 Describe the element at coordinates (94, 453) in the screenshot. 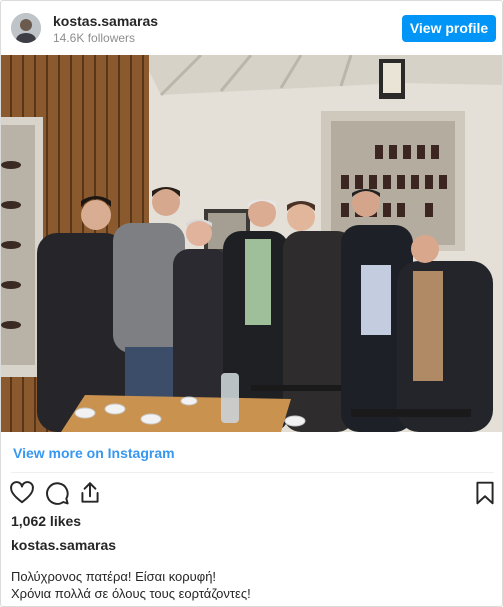

I see `view-more-on-instagram-link: View more on Instagram` at that location.